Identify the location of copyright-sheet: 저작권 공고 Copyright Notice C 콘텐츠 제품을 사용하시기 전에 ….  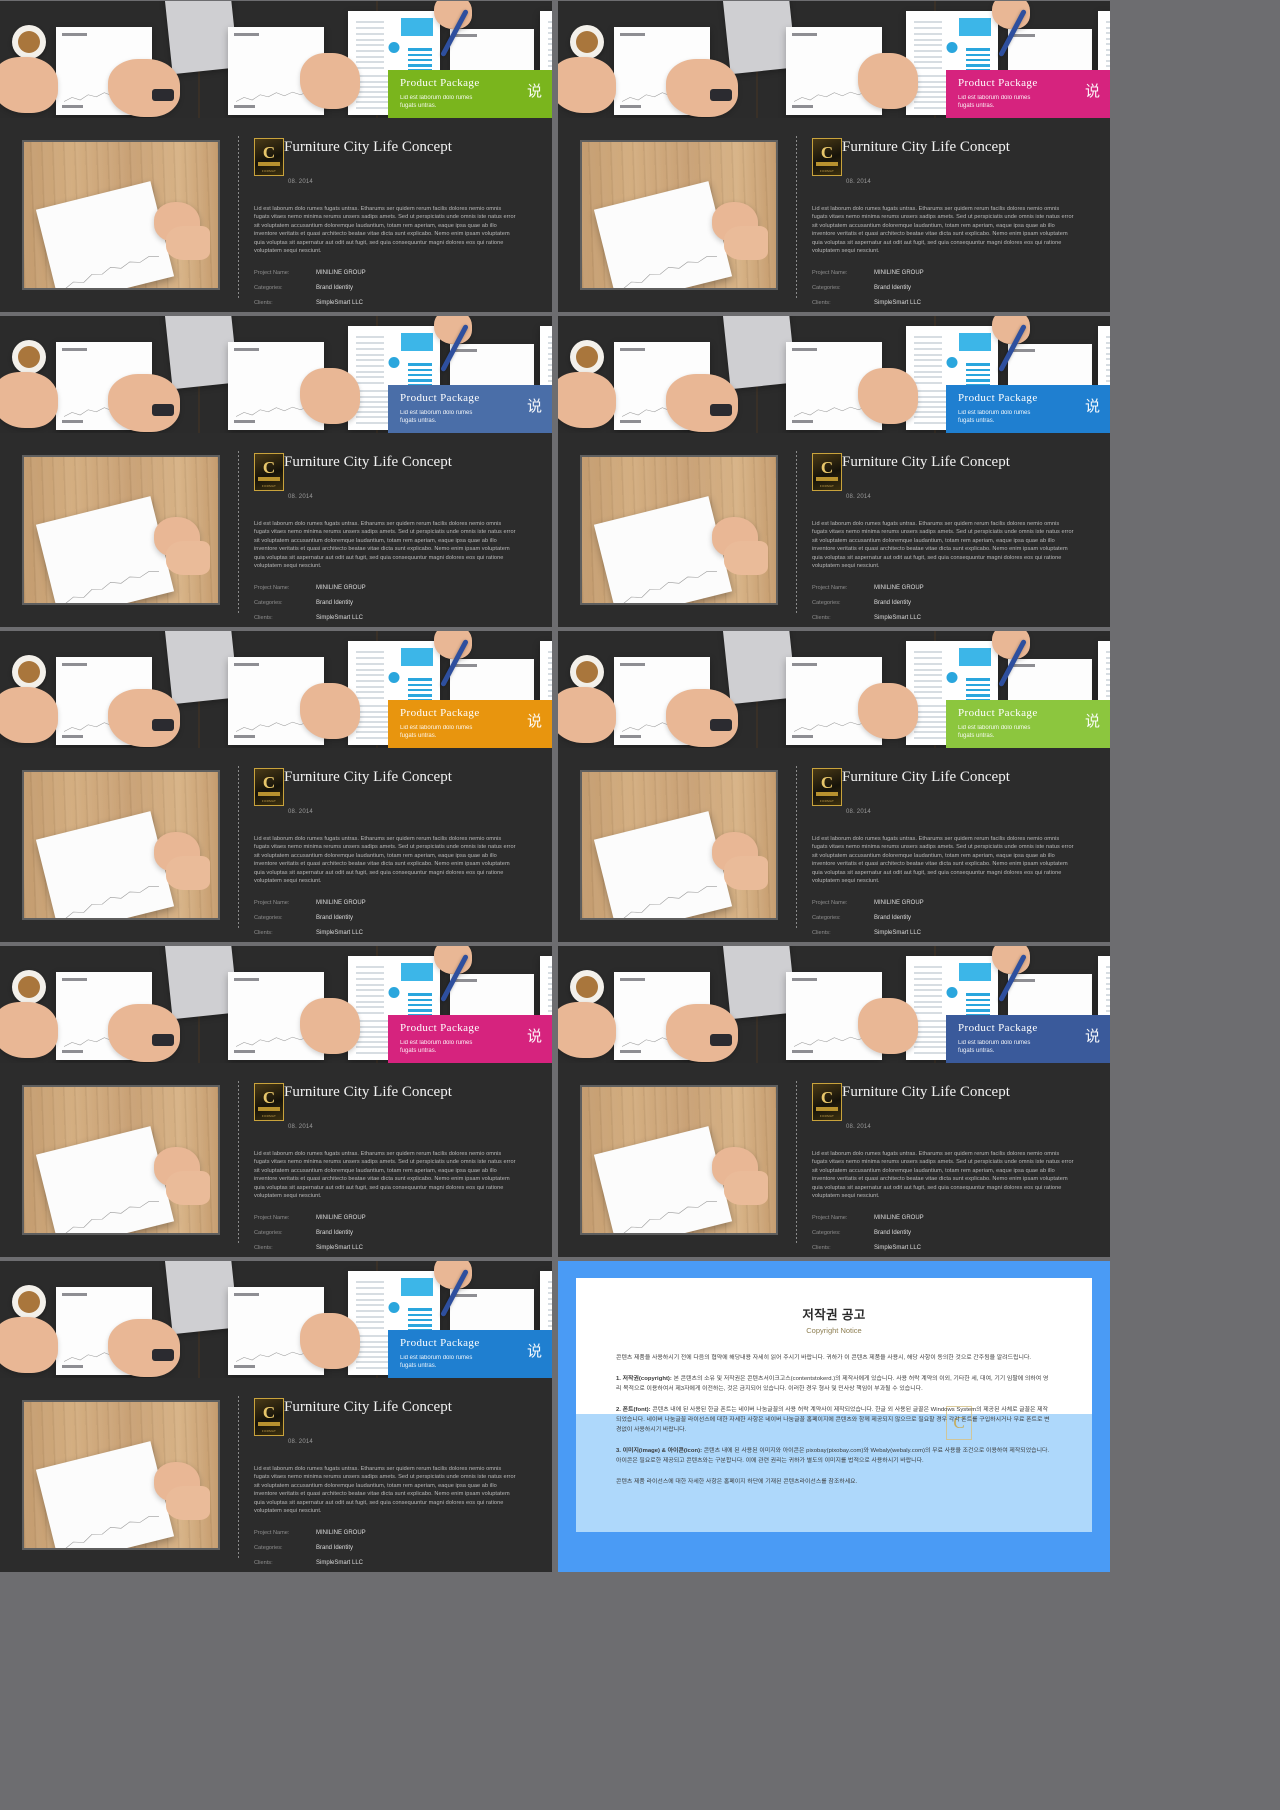
(834, 1405).